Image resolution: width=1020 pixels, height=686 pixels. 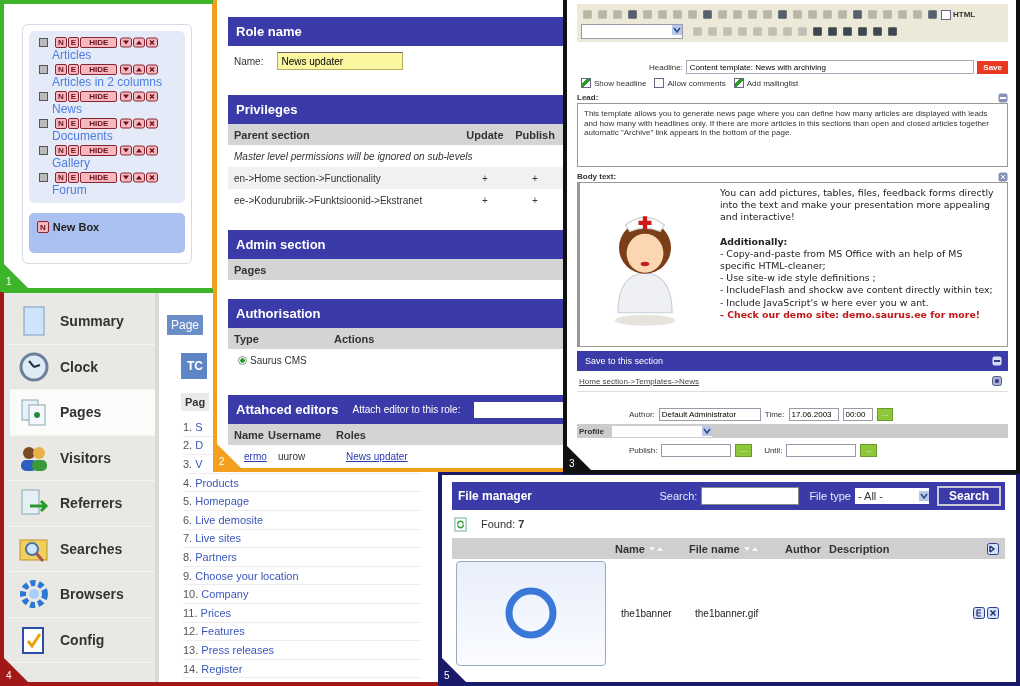 What do you see at coordinates (639, 381) in the screenshot?
I see `section-path-link: Home section->Templates->News` at bounding box center [639, 381].